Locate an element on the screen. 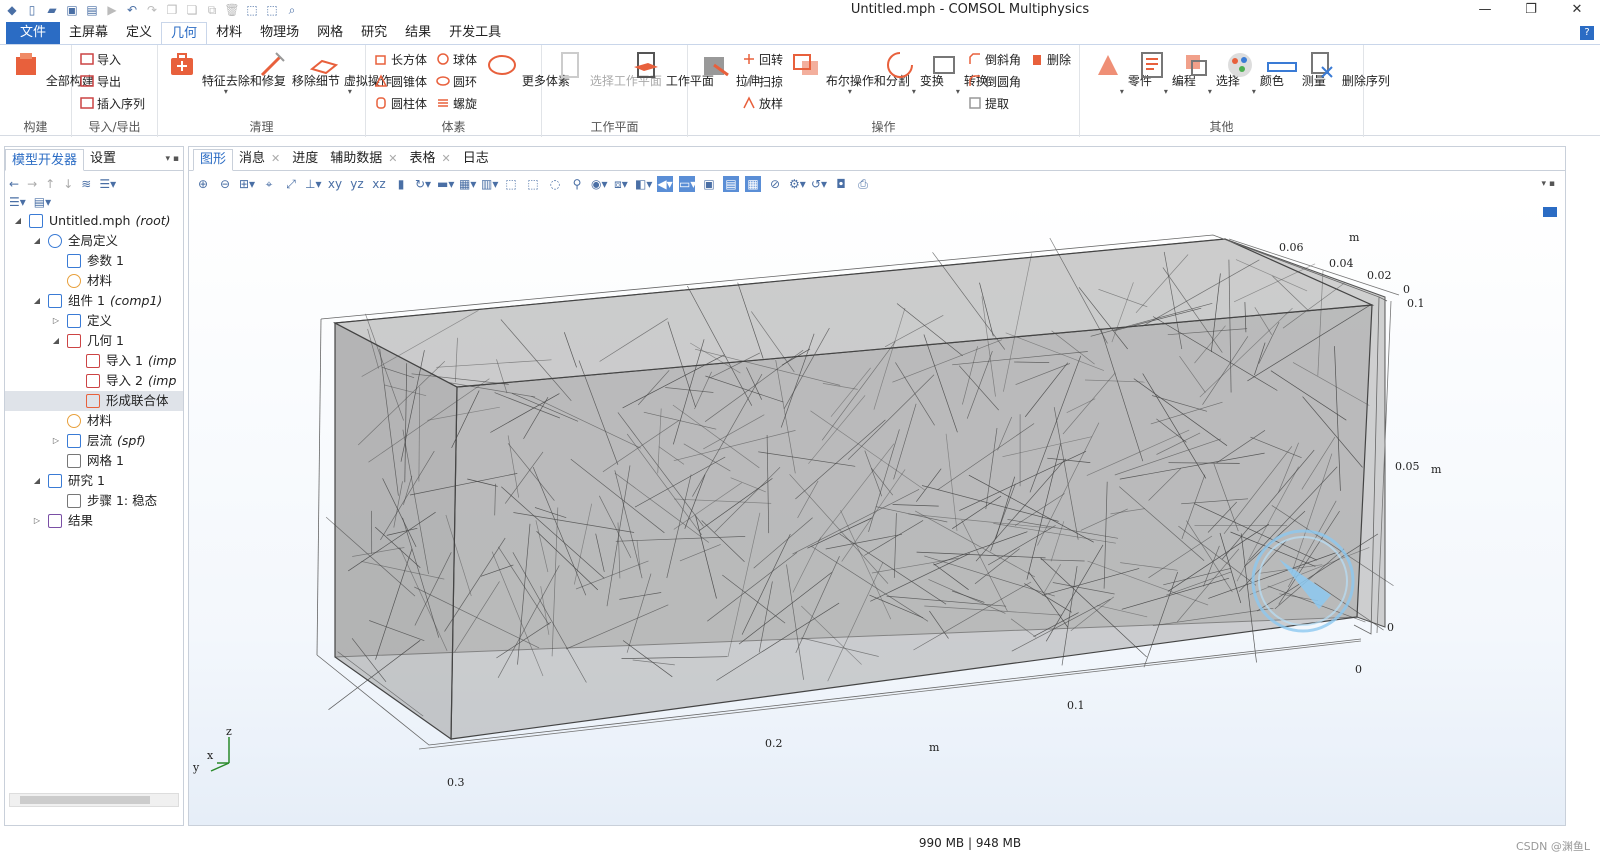  close-button: ✕ is located at coordinates (1577, 11).